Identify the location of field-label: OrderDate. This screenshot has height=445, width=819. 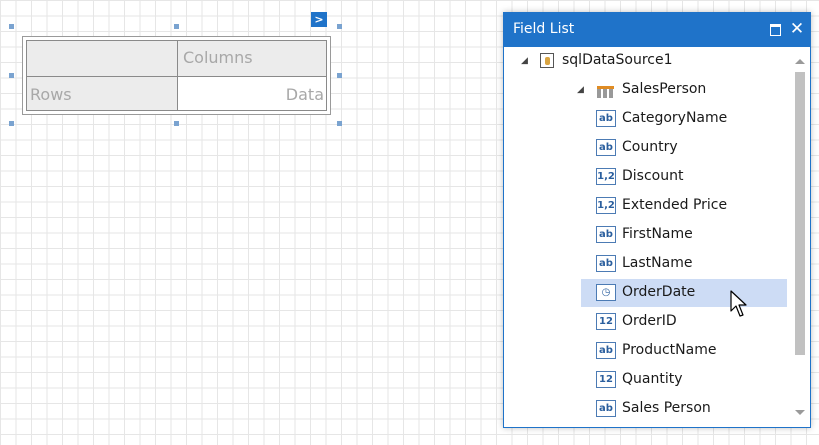
(659, 292).